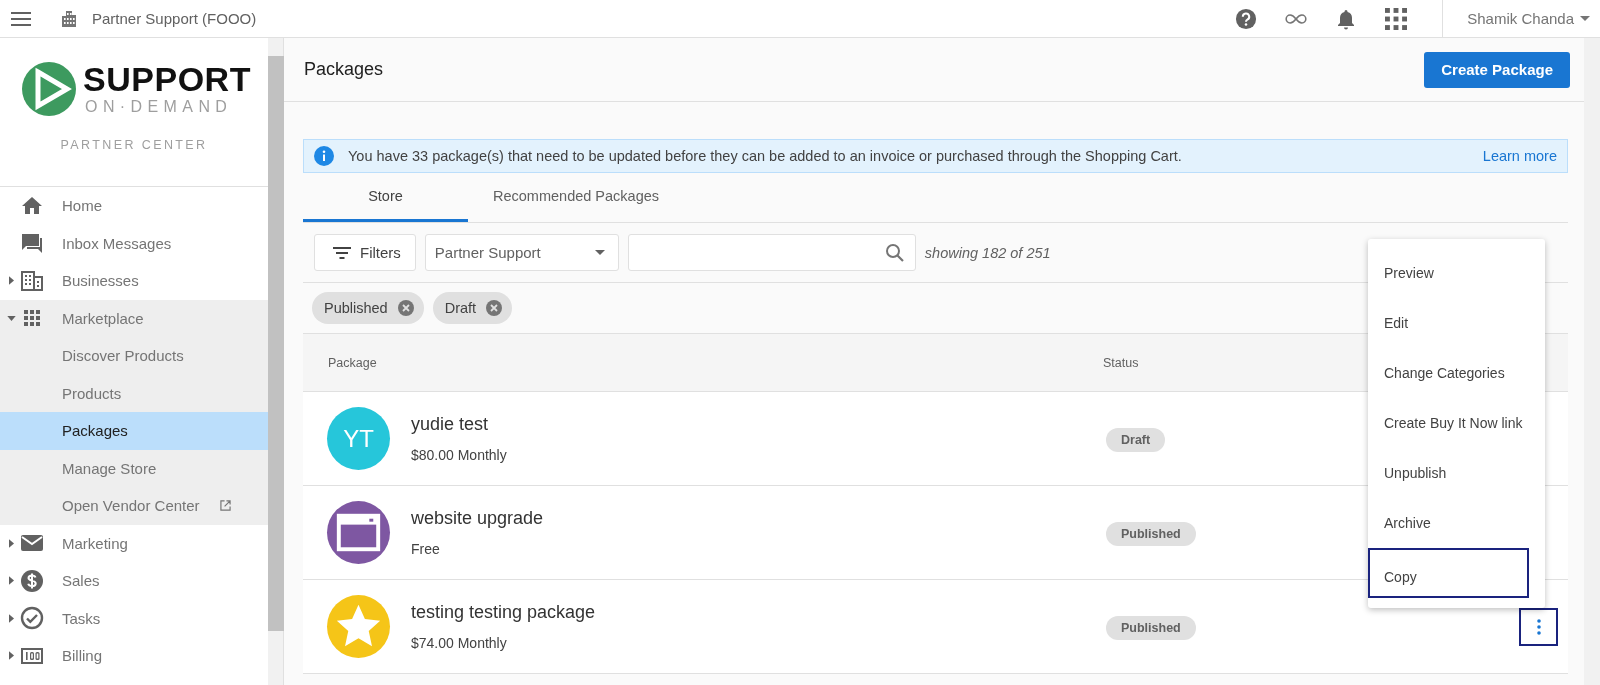  I want to click on filters-button: Filters, so click(365, 252).